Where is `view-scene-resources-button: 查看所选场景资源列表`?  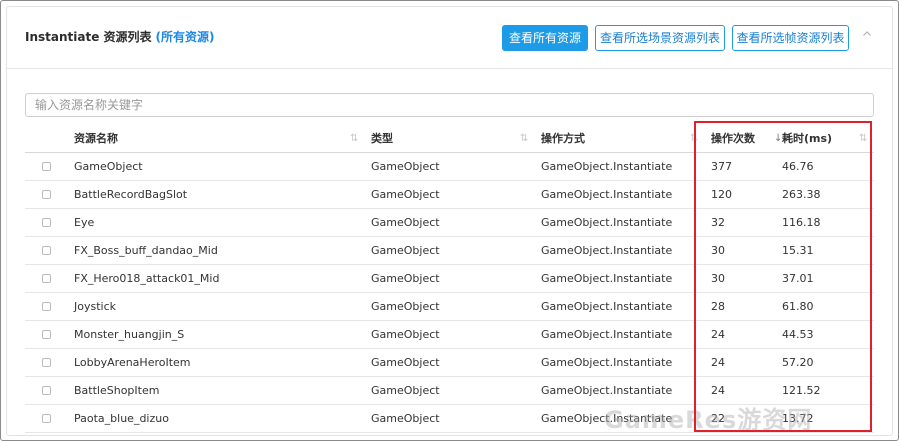 view-scene-resources-button: 查看所选场景资源列表 is located at coordinates (660, 38).